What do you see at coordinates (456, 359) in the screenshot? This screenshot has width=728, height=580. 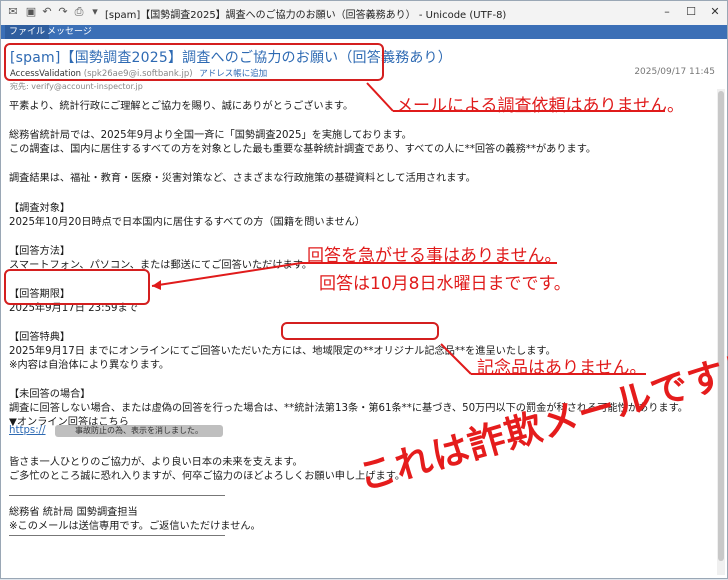 I see `gift-arrow-line` at bounding box center [456, 359].